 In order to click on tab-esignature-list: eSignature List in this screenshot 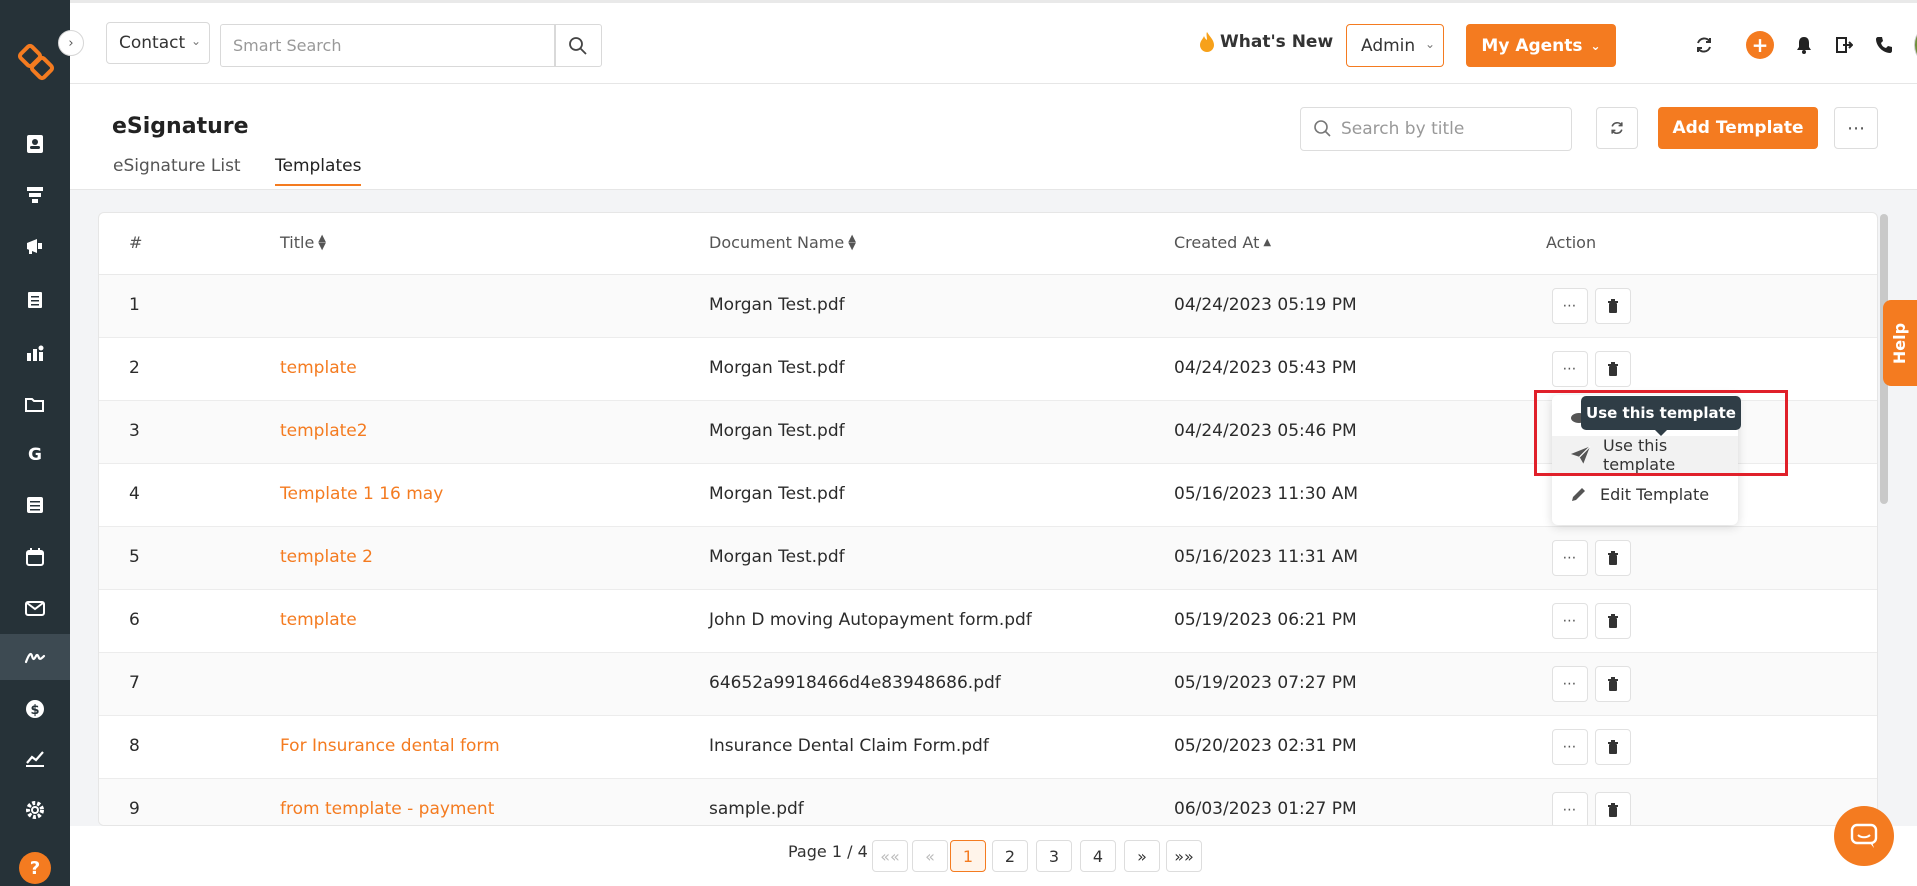, I will do `click(177, 170)`.